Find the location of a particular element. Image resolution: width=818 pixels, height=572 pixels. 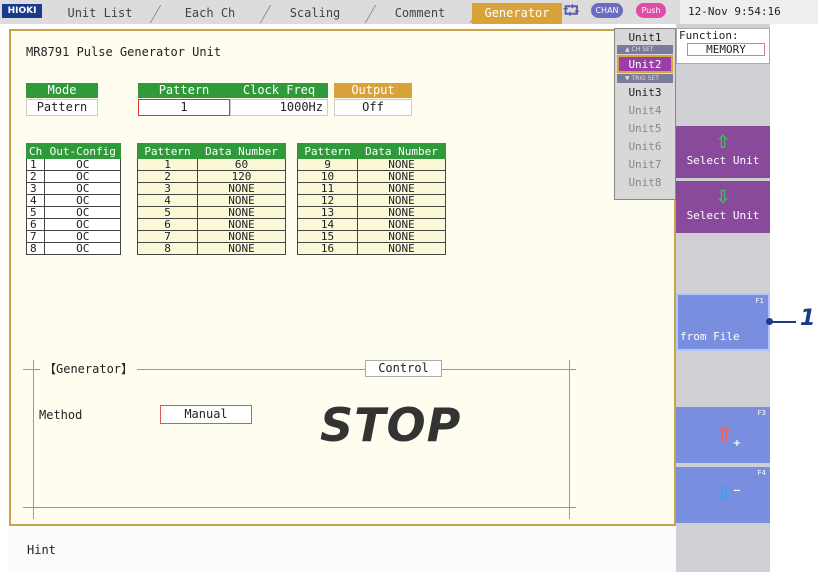

table-row: 5 NONE is located at coordinates (211, 212).